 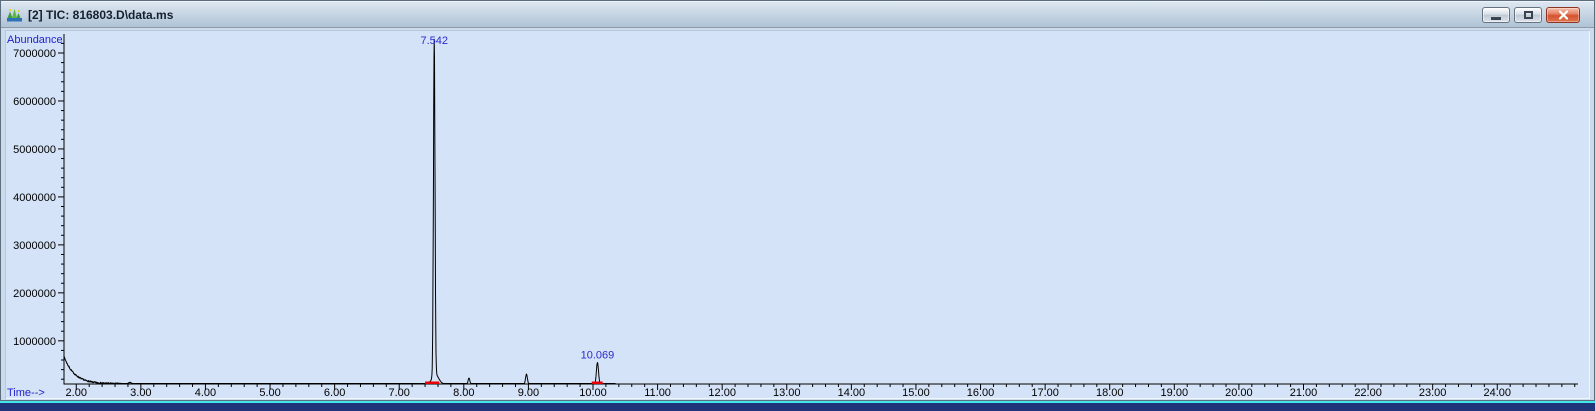 I want to click on x-tick-label: 15.00, so click(x=916, y=393).